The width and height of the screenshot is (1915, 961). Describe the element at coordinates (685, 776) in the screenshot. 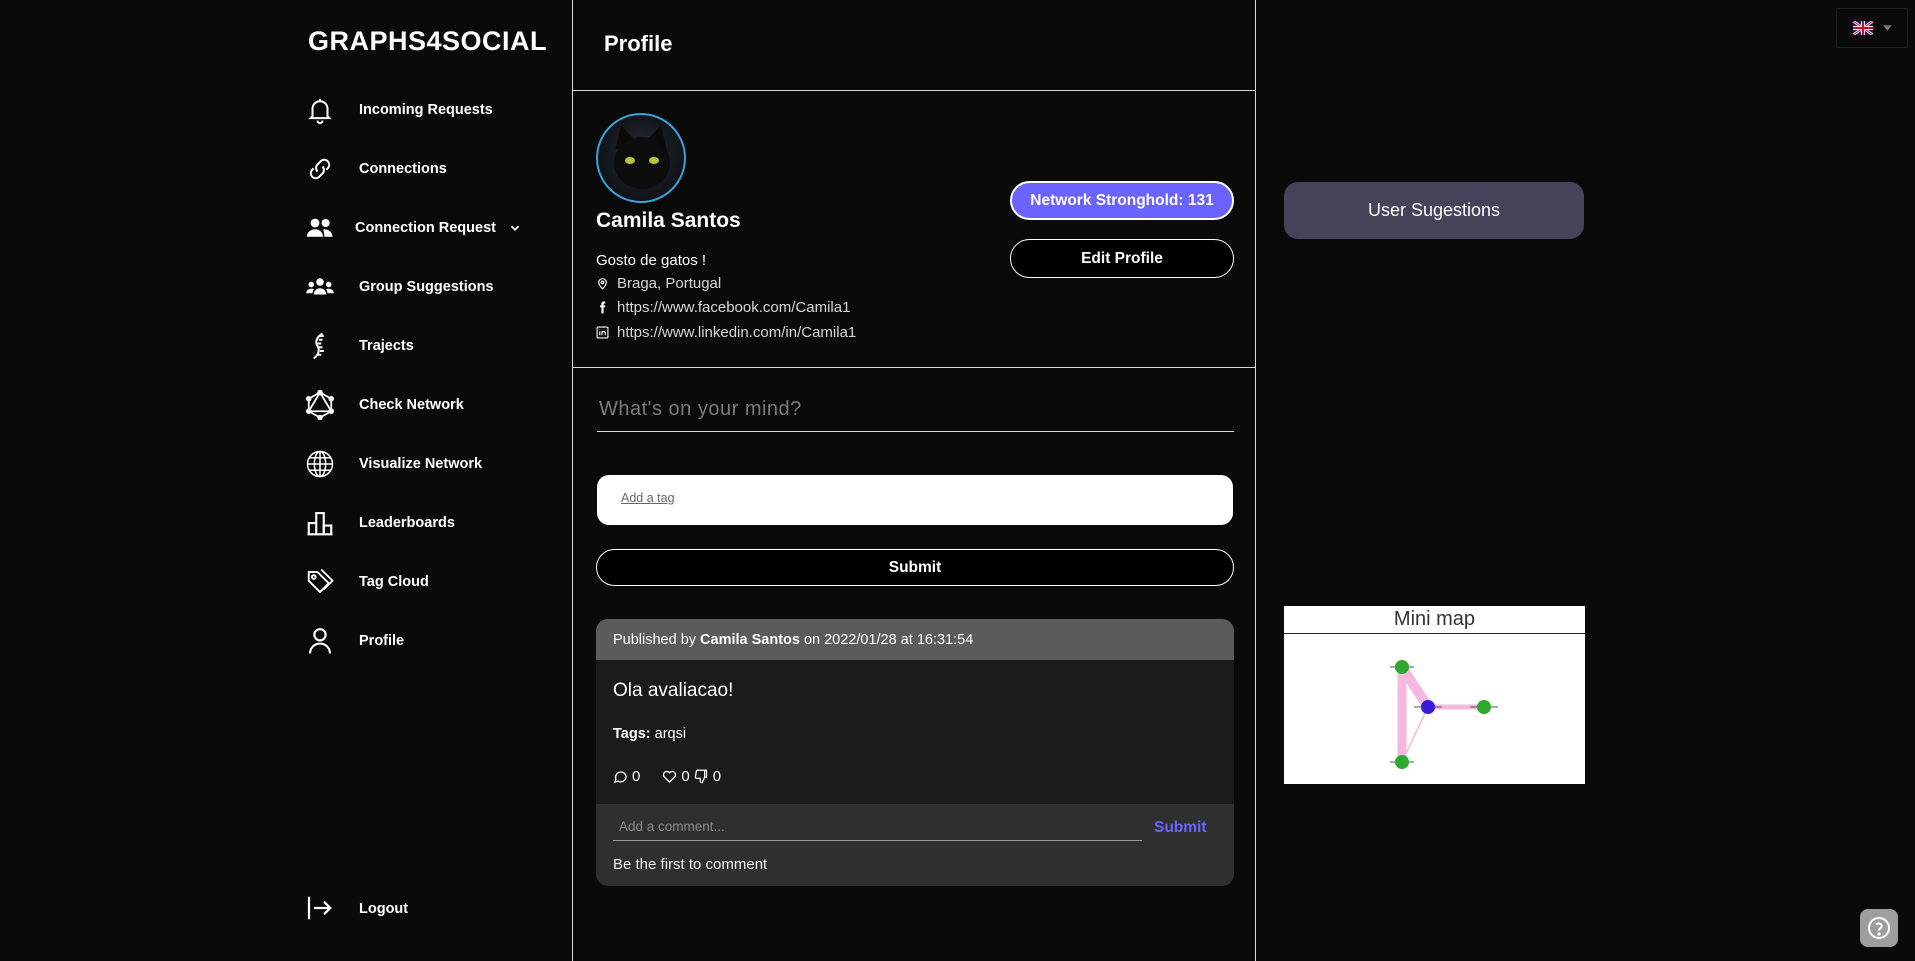

I see `like-count: 0` at that location.